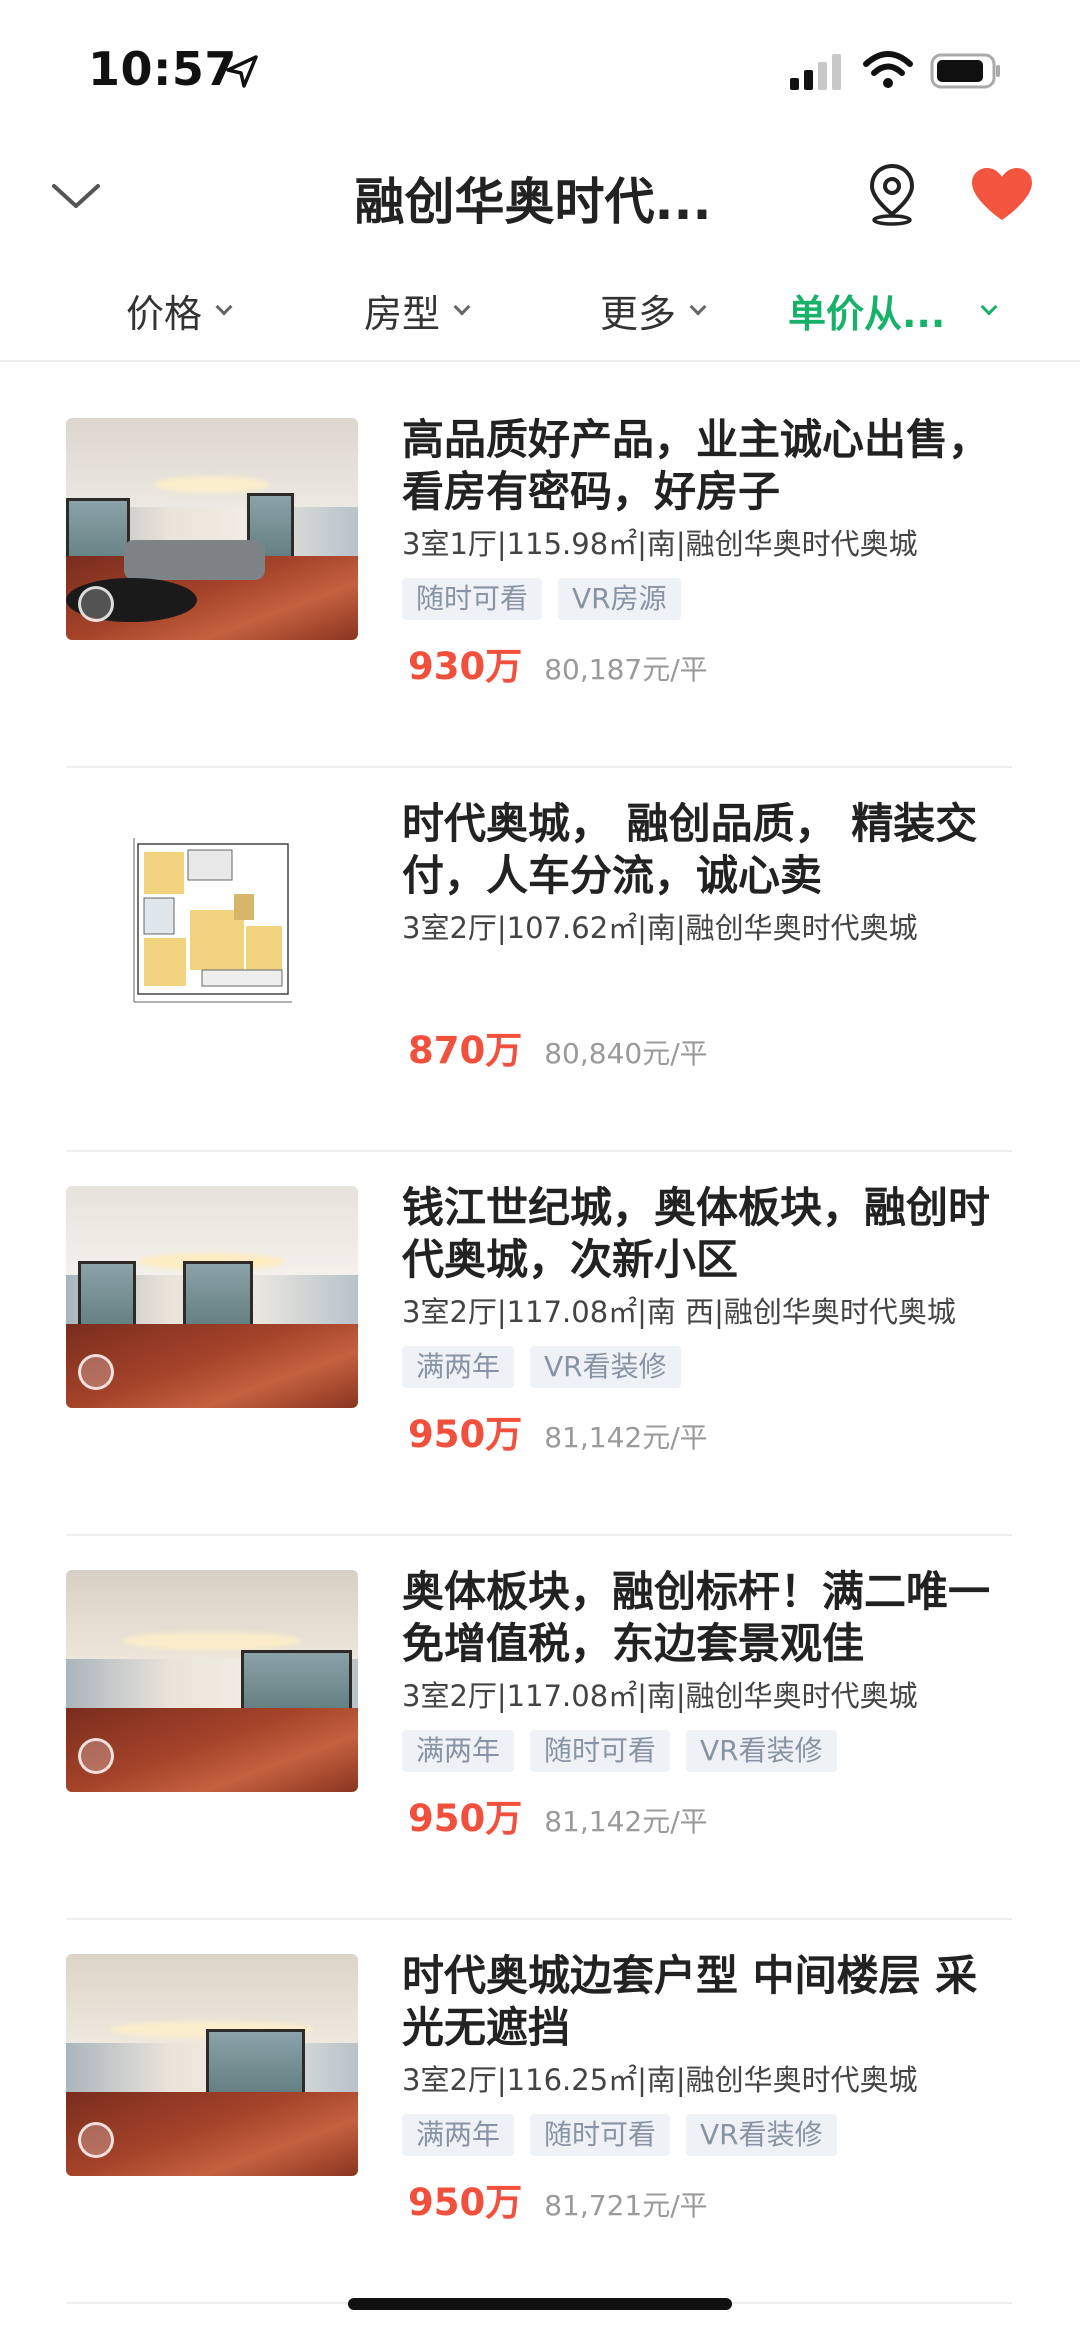  What do you see at coordinates (626, 669) in the screenshot?
I see `listing-unit-price: 80,187元/平` at bounding box center [626, 669].